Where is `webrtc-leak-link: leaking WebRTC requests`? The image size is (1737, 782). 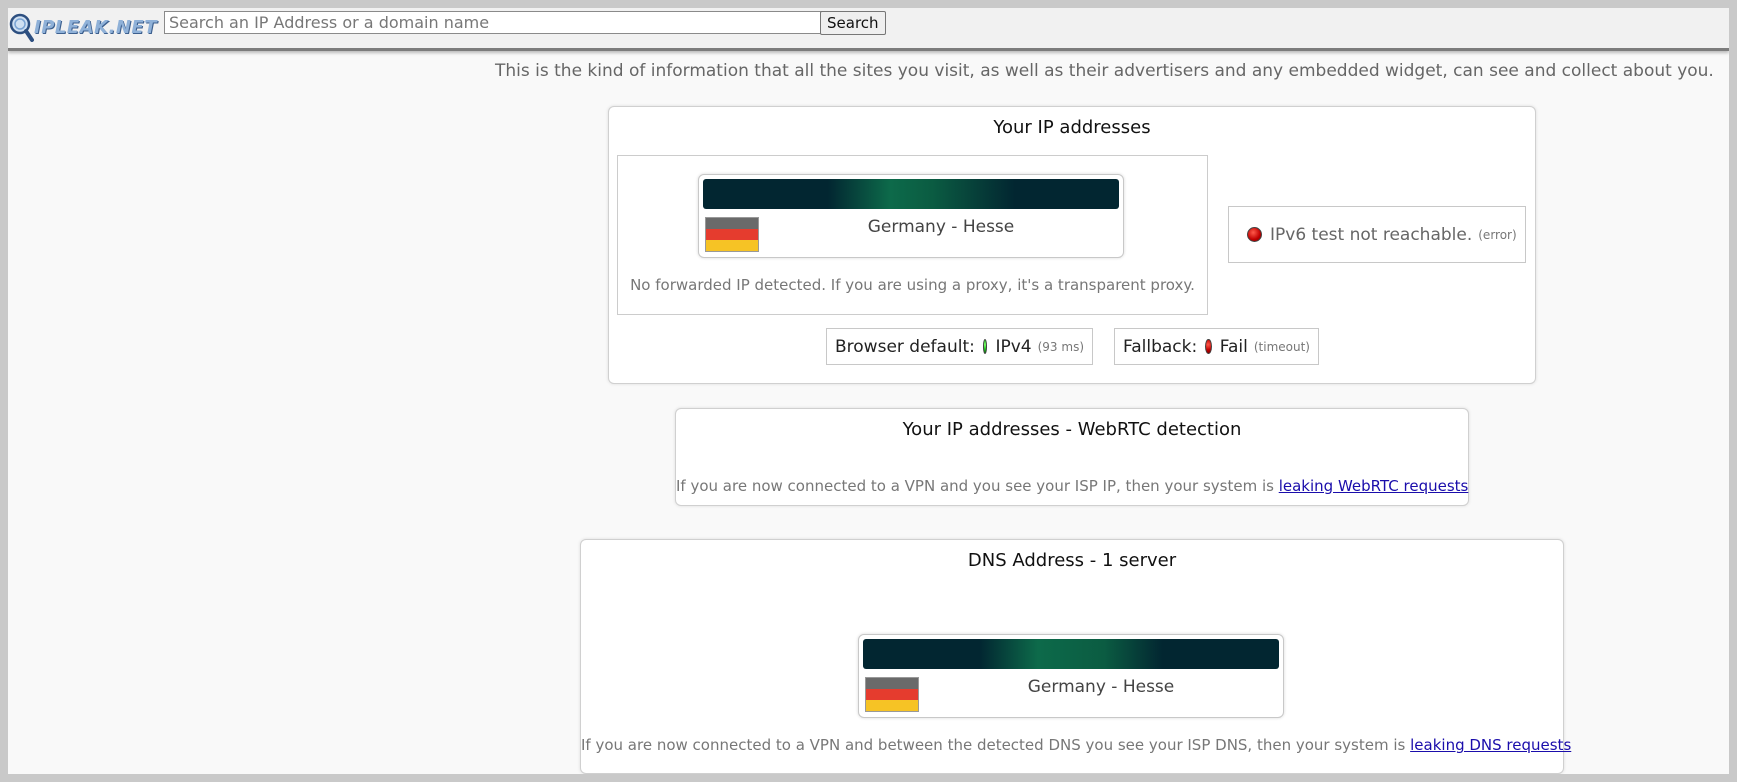
webrtc-leak-link: leaking WebRTC requests is located at coordinates (1374, 486).